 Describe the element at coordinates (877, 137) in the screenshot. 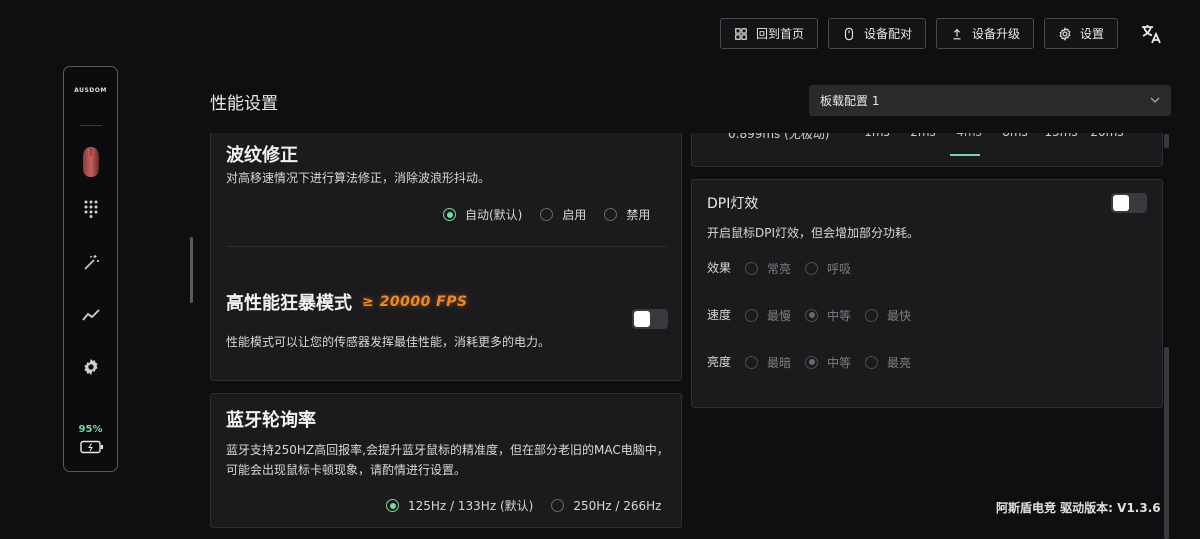

I see `sleep-option: 1ms` at that location.